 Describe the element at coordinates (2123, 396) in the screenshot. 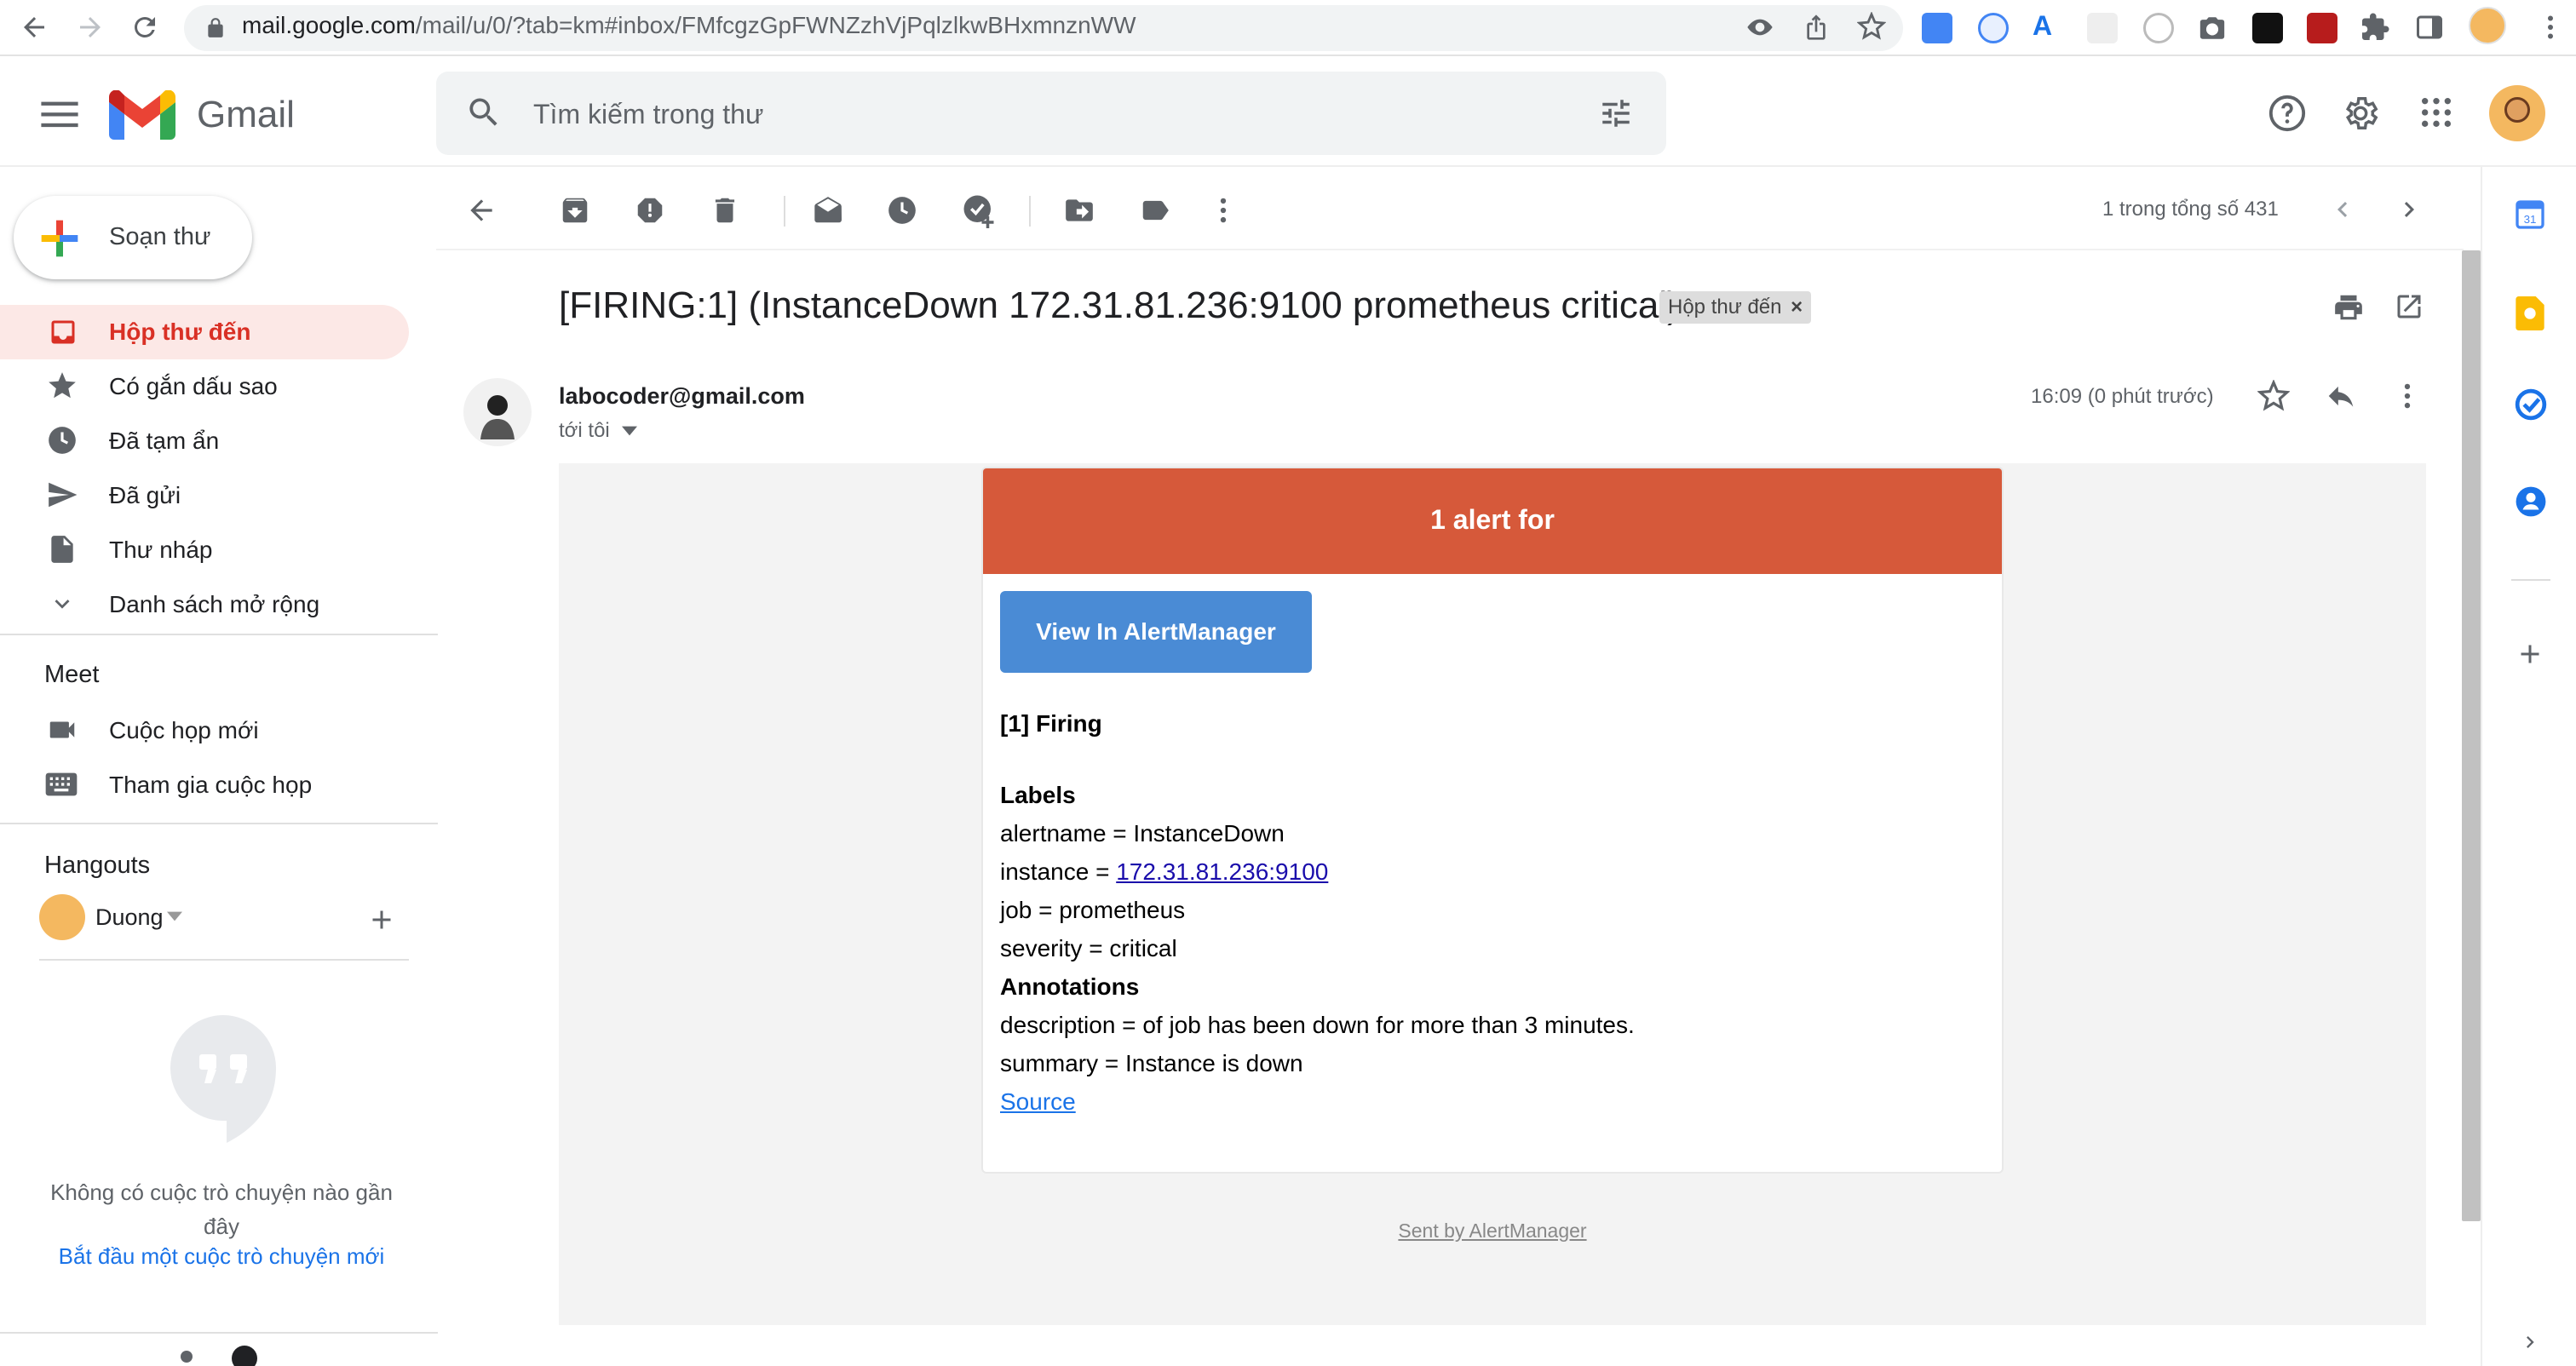

I see `message-time: 16:09 (0 phút trước)` at that location.